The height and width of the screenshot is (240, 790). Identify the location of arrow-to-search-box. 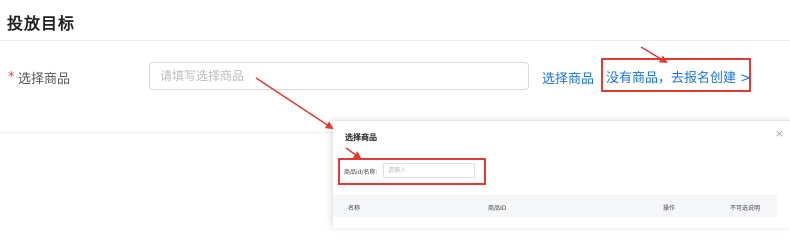
(353, 153).